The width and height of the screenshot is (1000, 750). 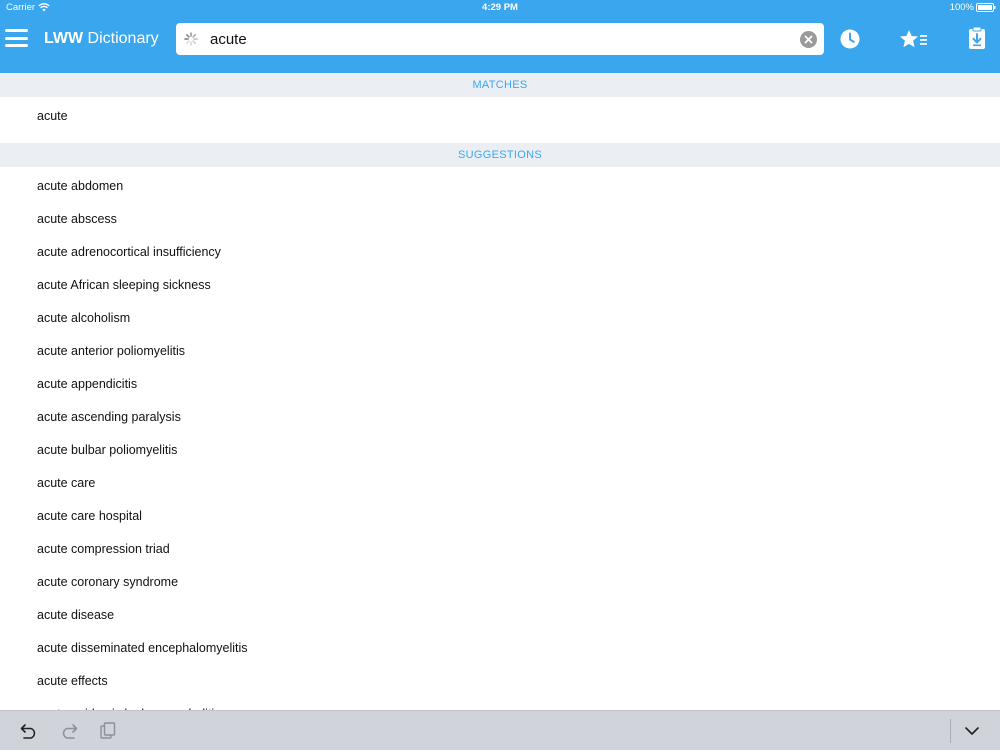 I want to click on app-title-rest: Dictionary, so click(x=121, y=38).